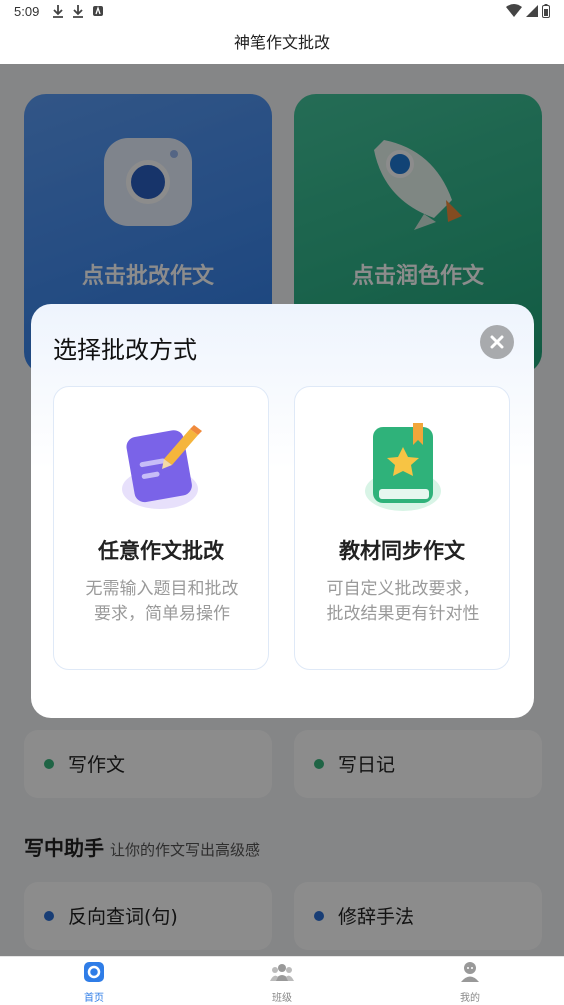 The image size is (564, 1005). Describe the element at coordinates (282, 998) in the screenshot. I see `nav-label: 班级` at that location.